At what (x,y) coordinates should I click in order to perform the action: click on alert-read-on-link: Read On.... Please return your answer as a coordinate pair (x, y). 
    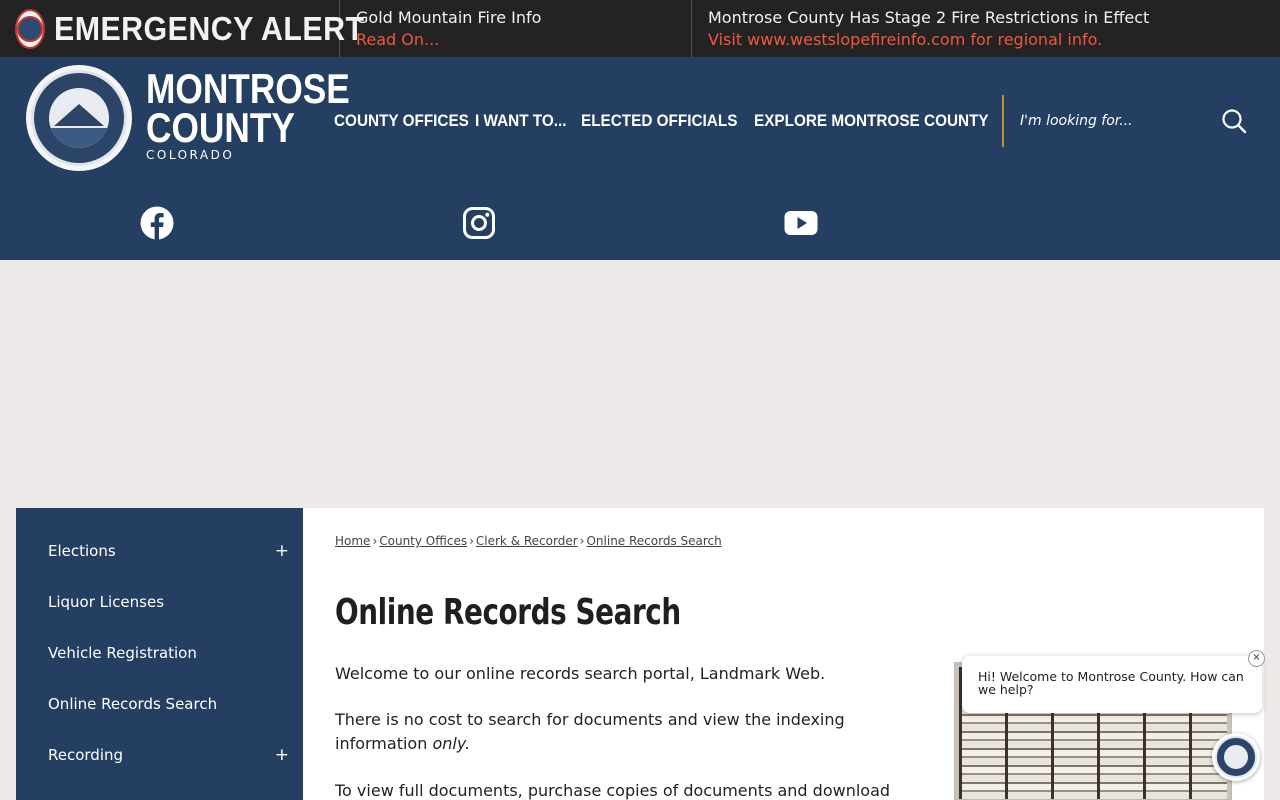
    Looking at the image, I should click on (515, 40).